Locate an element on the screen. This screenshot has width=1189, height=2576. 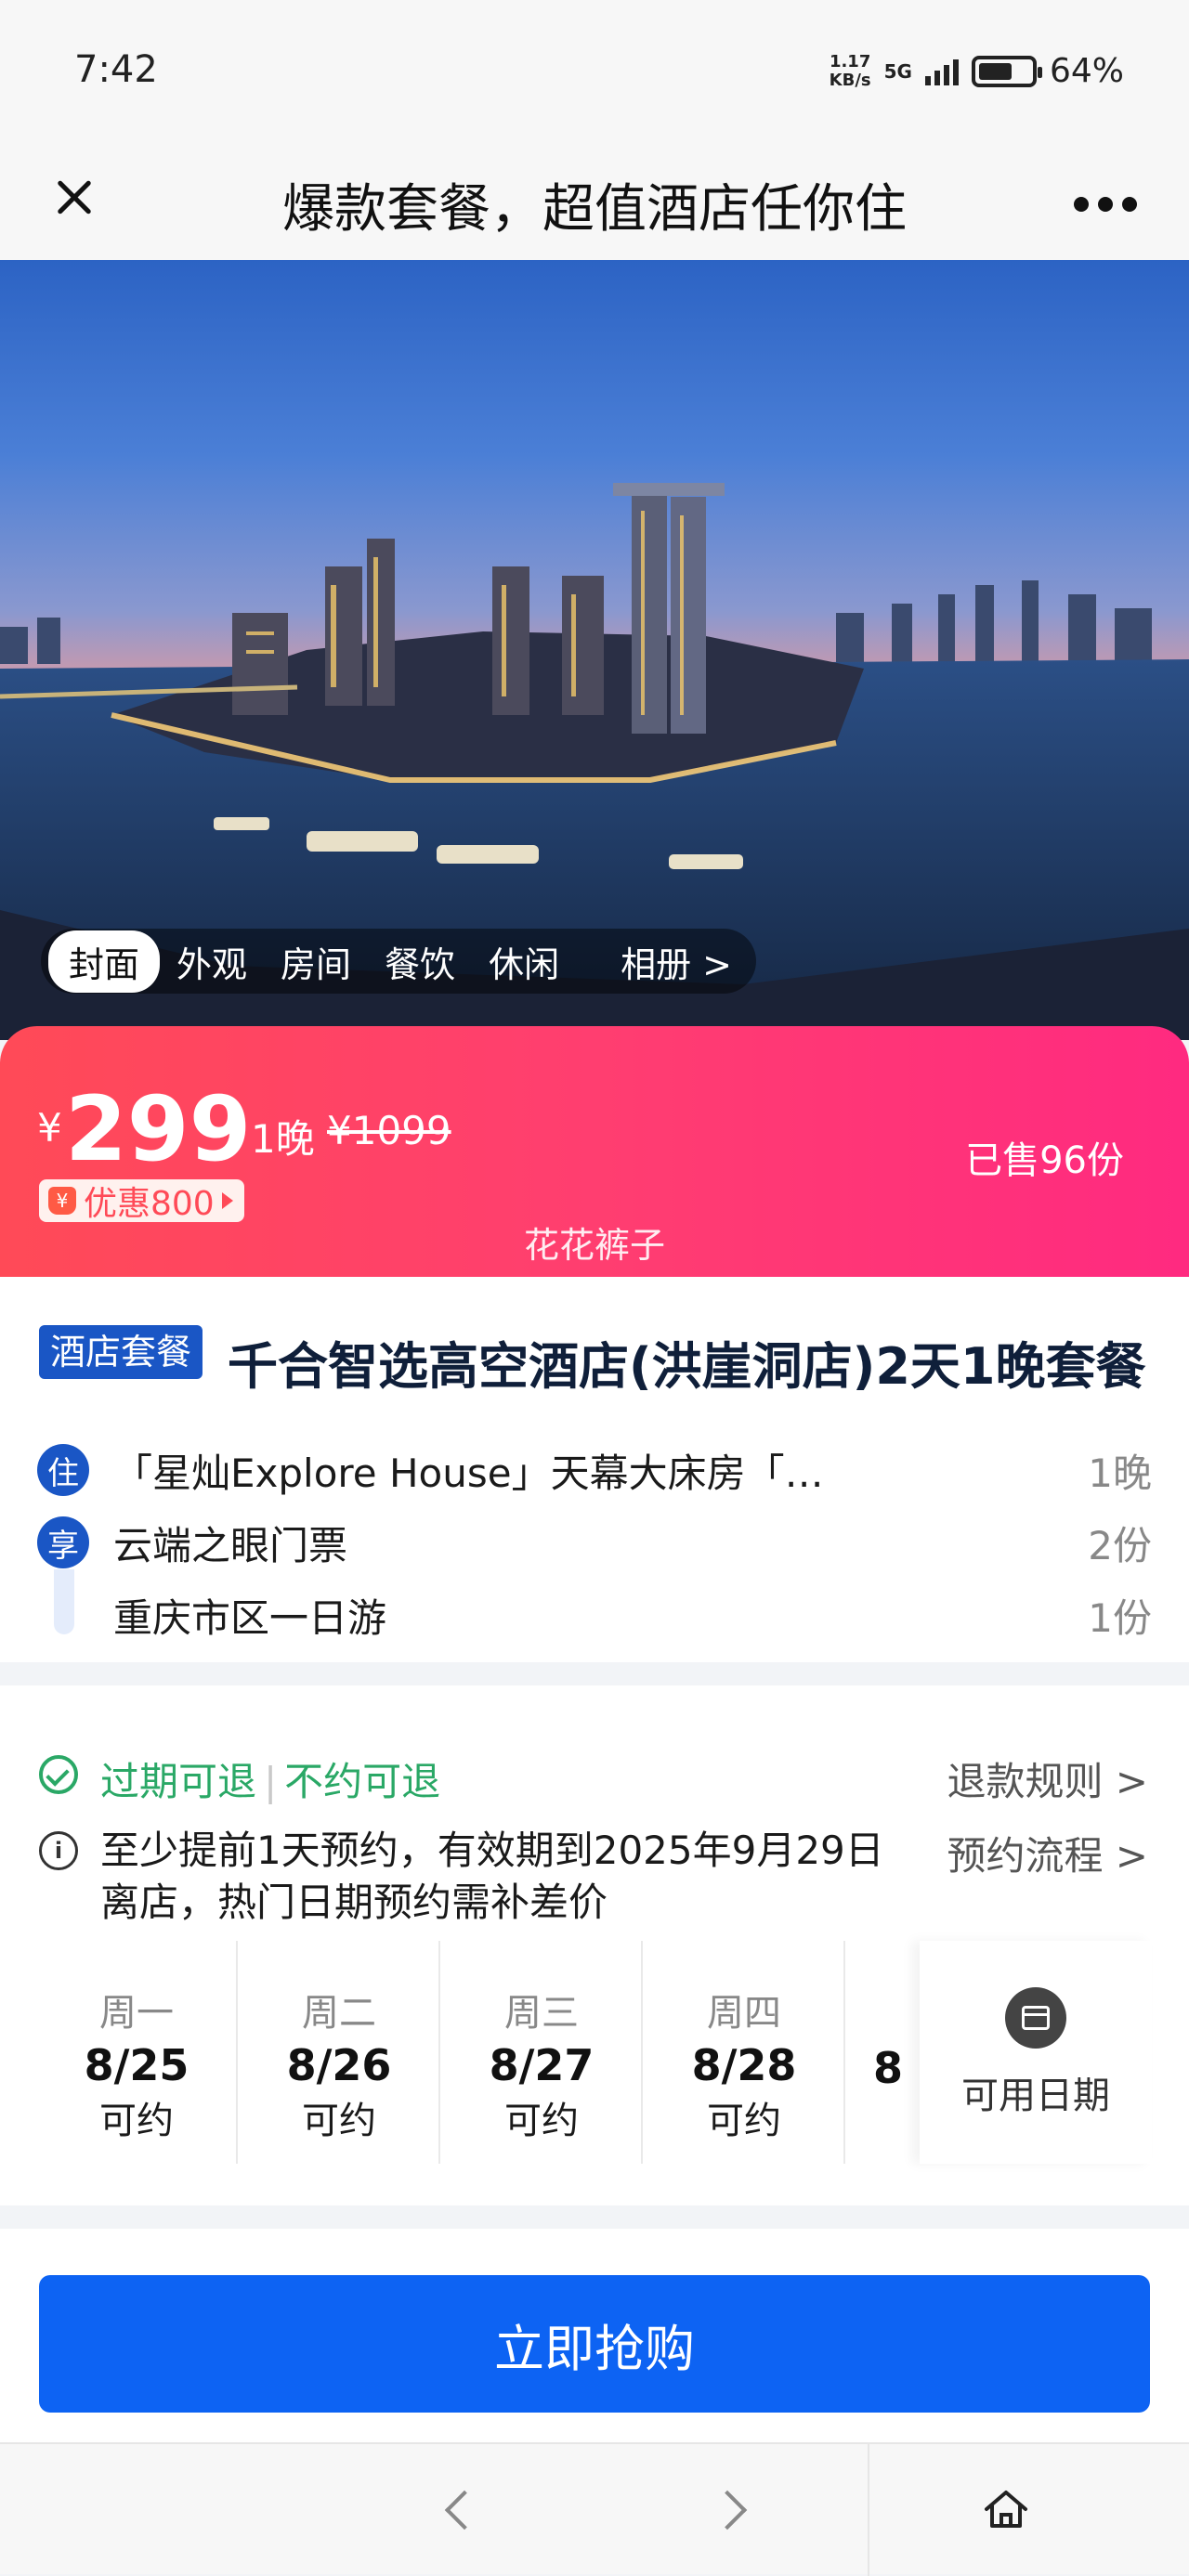
package-item-qty: 1份 is located at coordinates (1120, 1617).